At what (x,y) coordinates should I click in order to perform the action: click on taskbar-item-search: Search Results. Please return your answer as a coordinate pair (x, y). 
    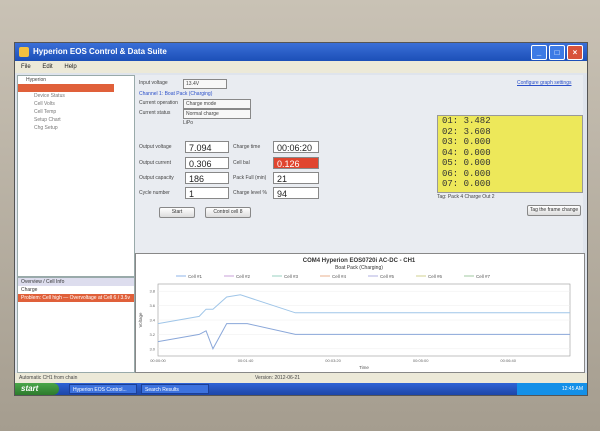
    Looking at the image, I should click on (175, 389).